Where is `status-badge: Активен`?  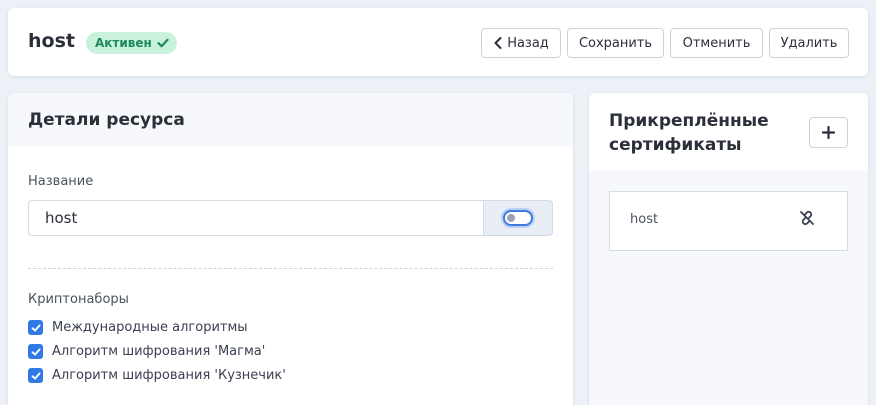
status-badge: Активен is located at coordinates (131, 43).